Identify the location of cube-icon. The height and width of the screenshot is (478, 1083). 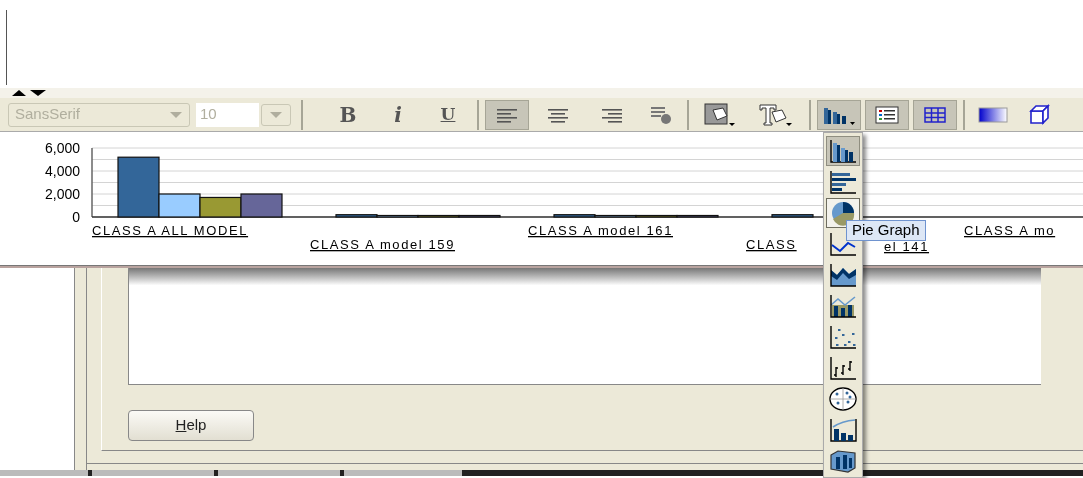
(1039, 114).